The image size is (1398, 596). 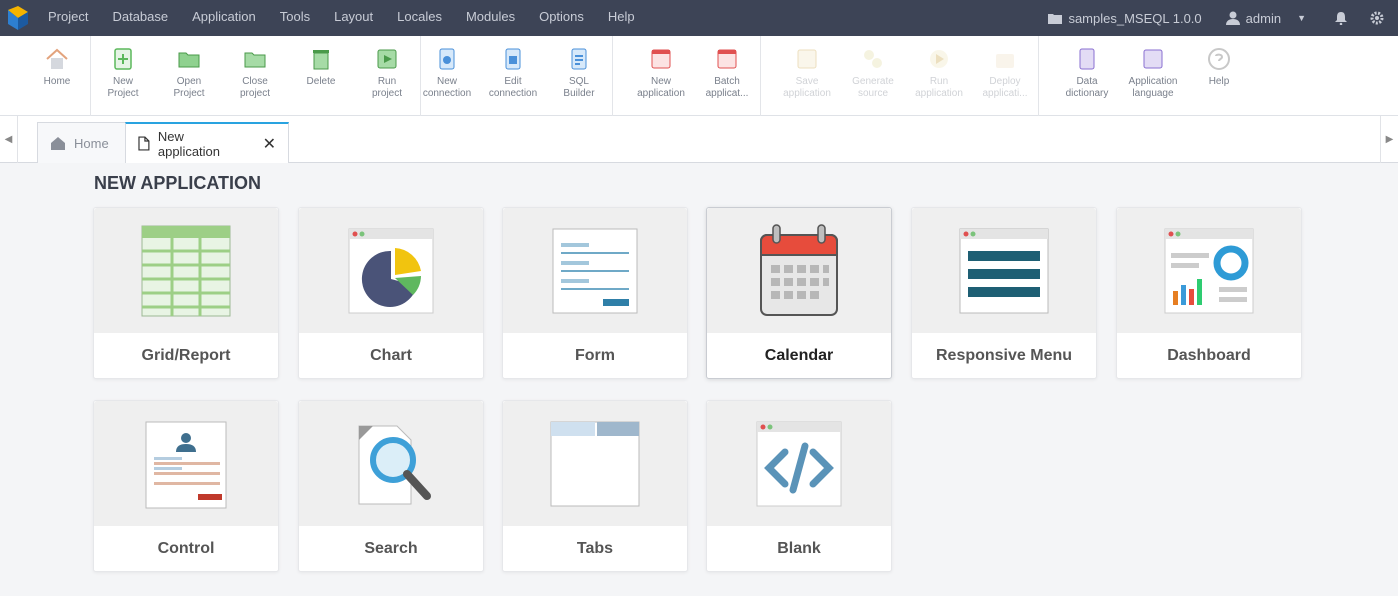 I want to click on run-project-icon, so click(x=387, y=59).